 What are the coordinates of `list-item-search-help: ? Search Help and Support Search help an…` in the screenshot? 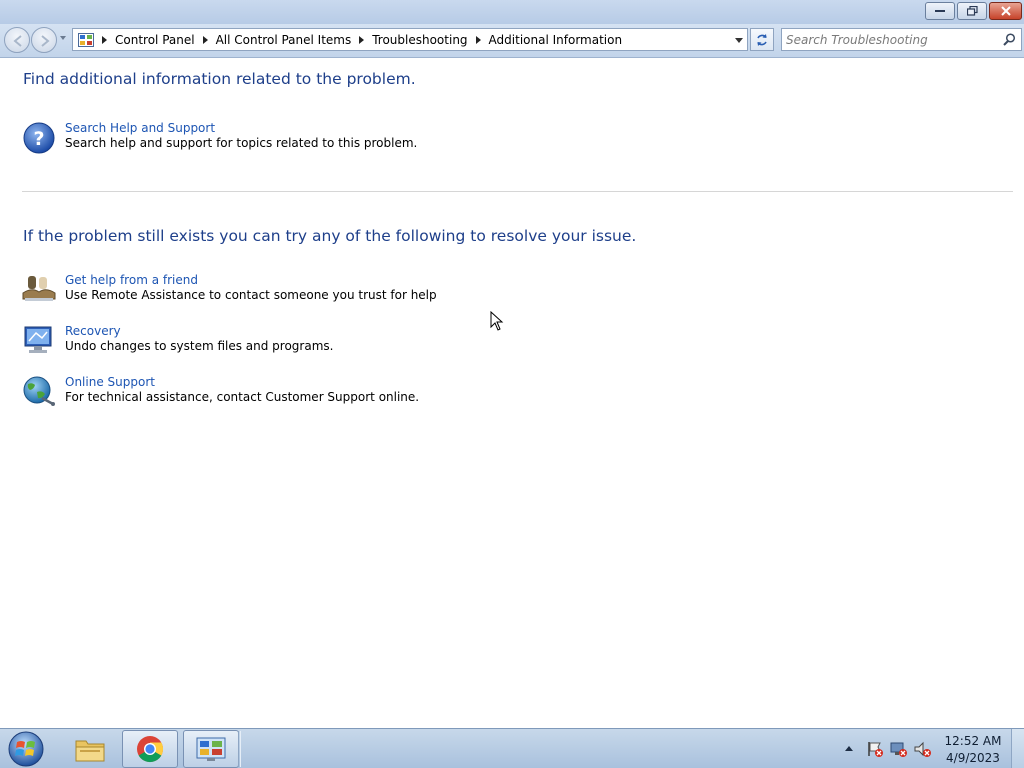 It's located at (232, 139).